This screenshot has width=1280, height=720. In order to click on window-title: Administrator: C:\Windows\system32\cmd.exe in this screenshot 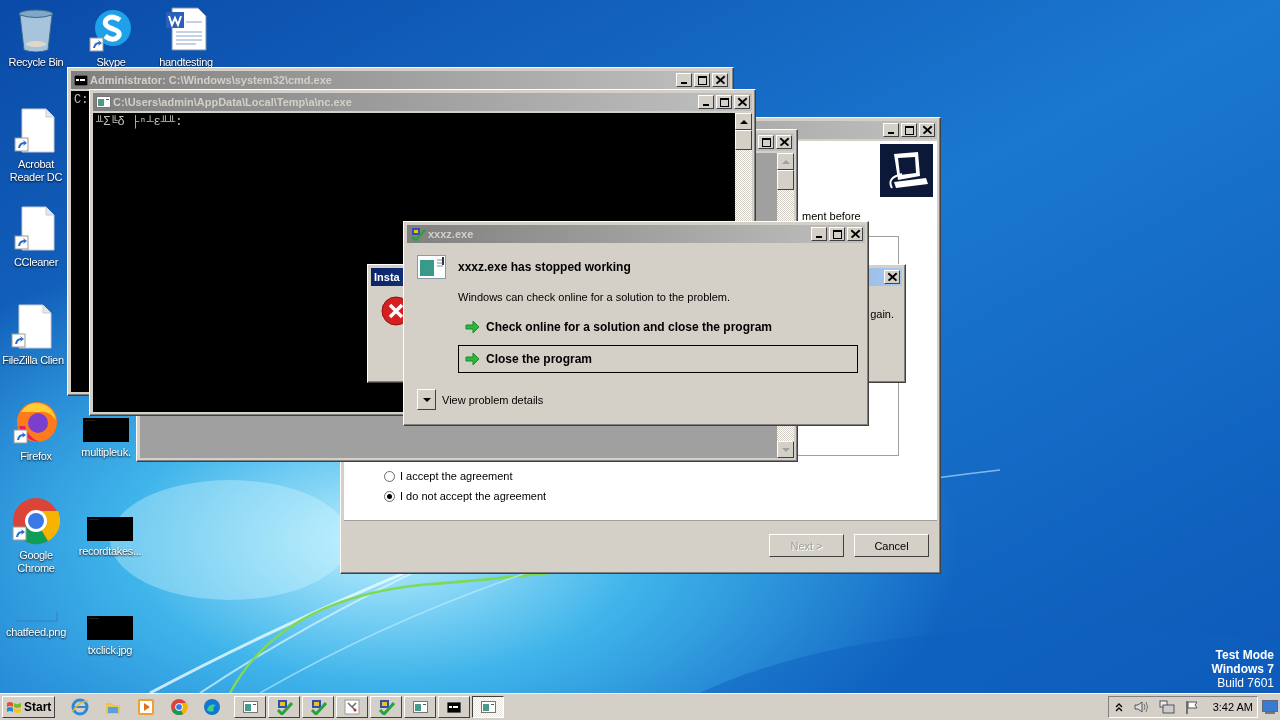, I will do `click(211, 80)`.